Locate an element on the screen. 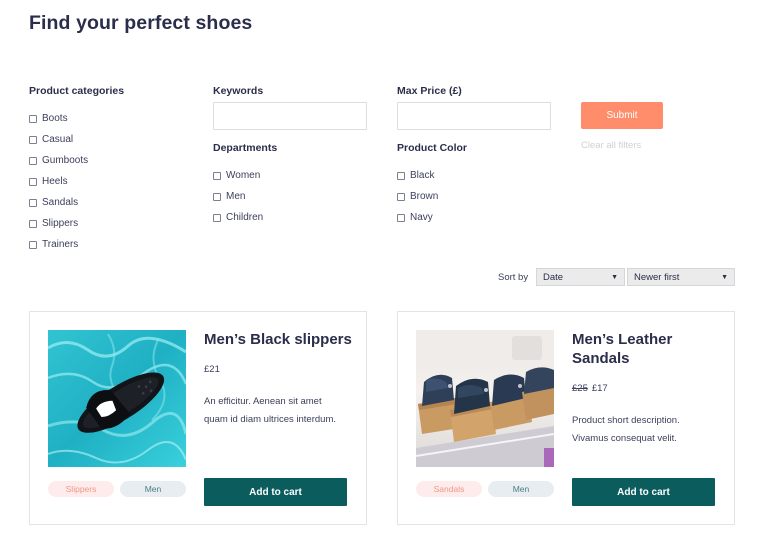  category-option-trainers: Trainers is located at coordinates (76, 244).